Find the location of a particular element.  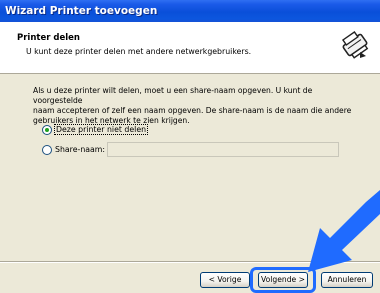

radio-share-label: Share-naam: is located at coordinates (80, 149).